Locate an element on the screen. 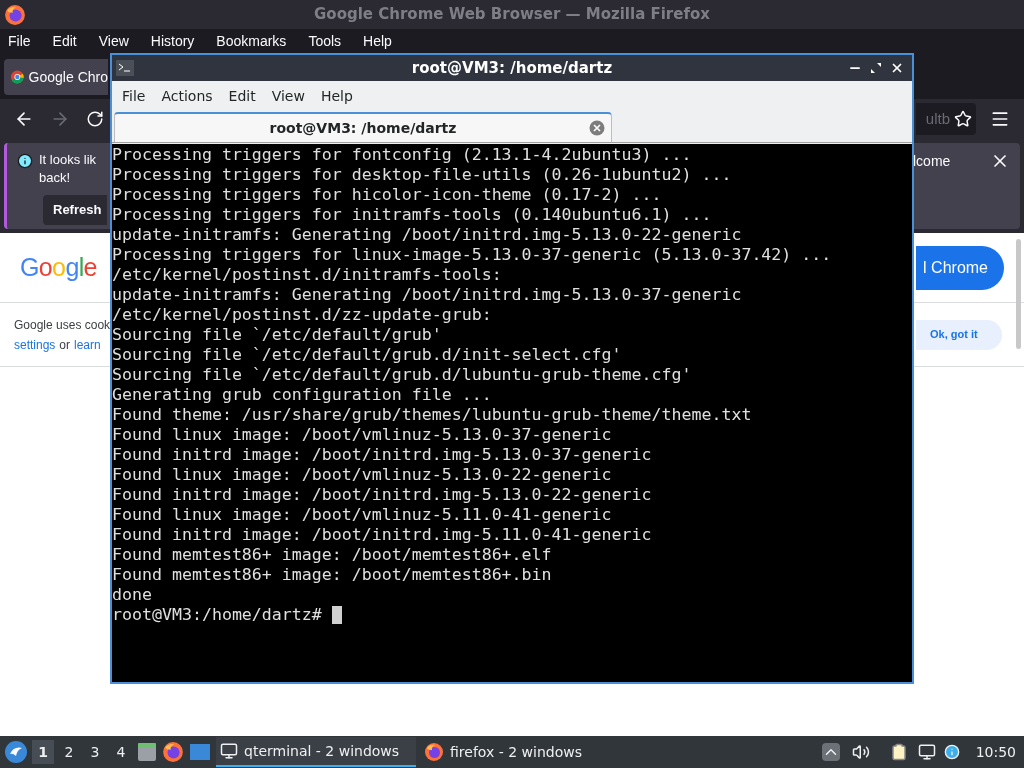 The height and width of the screenshot is (768, 1024). info-icon is located at coordinates (25, 161).